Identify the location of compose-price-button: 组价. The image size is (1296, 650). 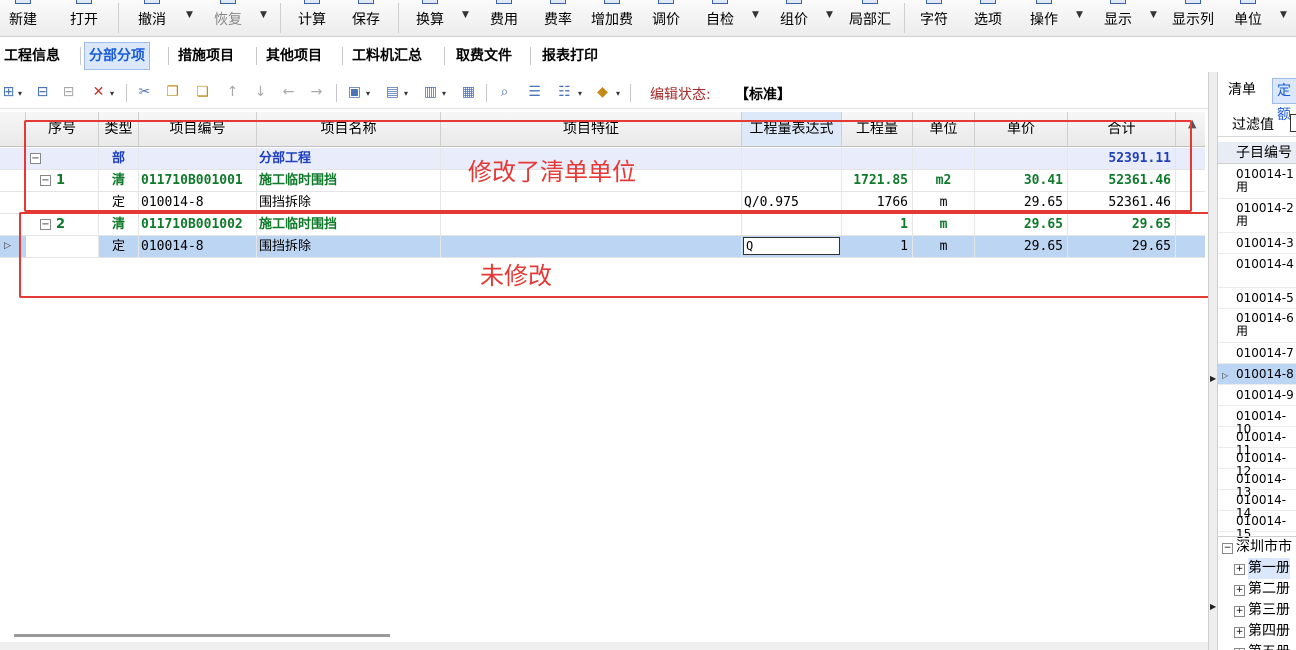
(794, 18).